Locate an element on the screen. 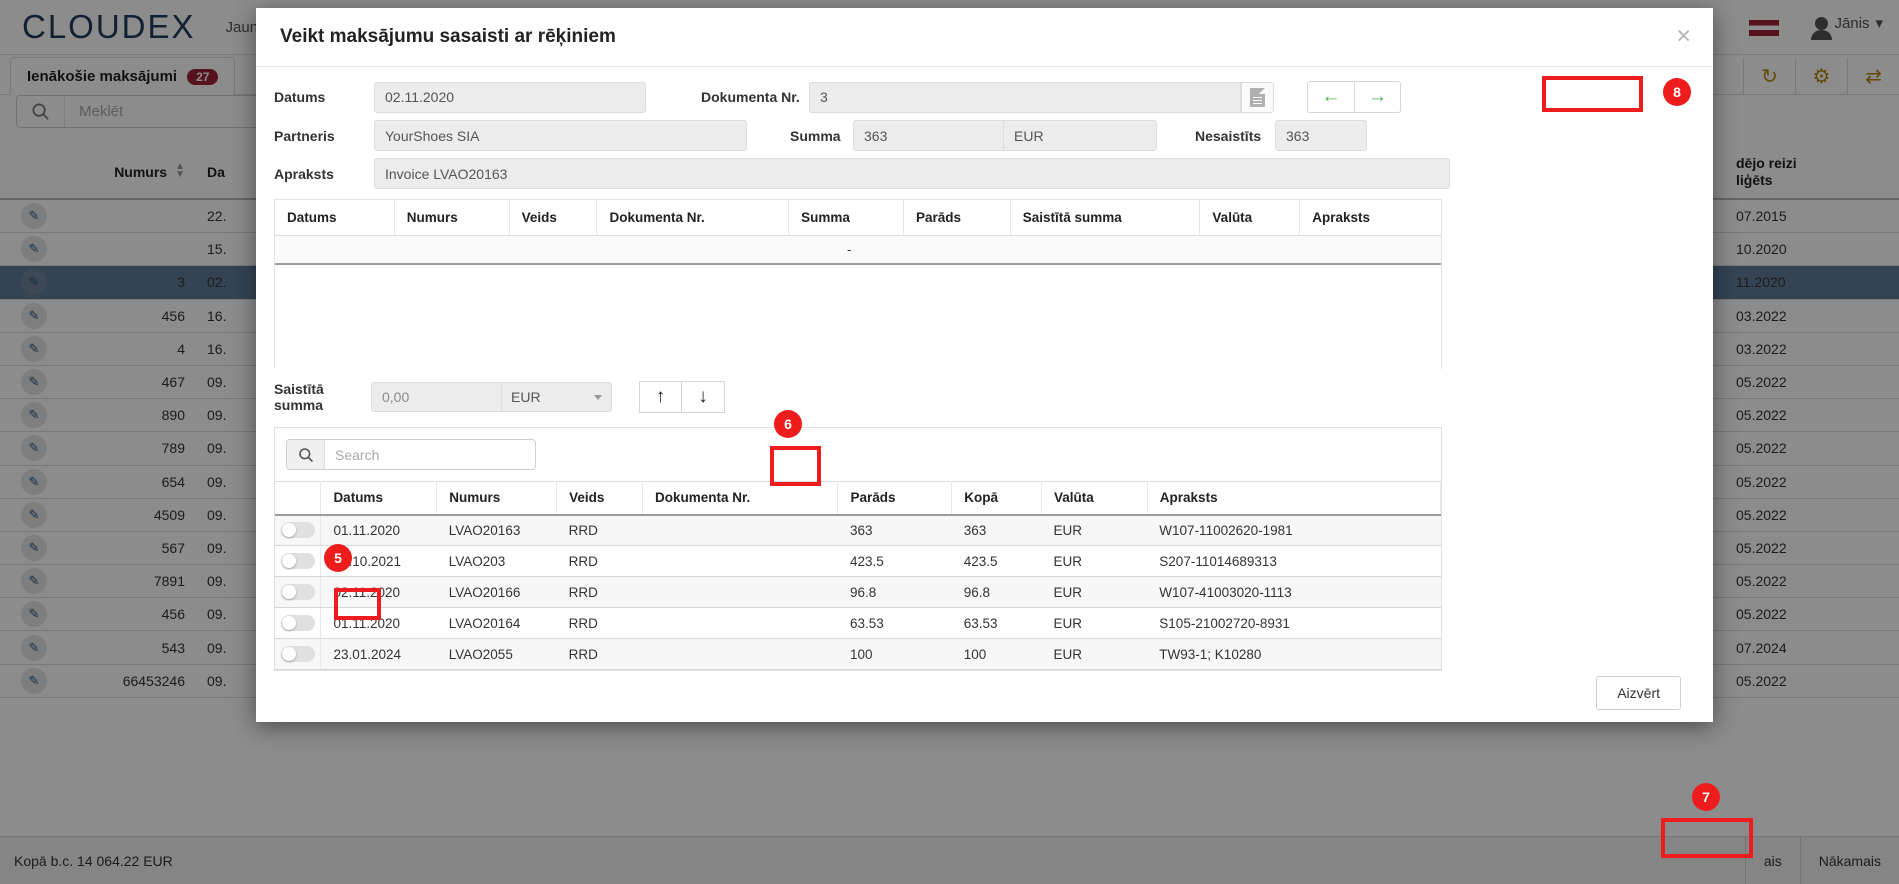 The image size is (1899, 884). input-summa: 363 is located at coordinates (928, 135).